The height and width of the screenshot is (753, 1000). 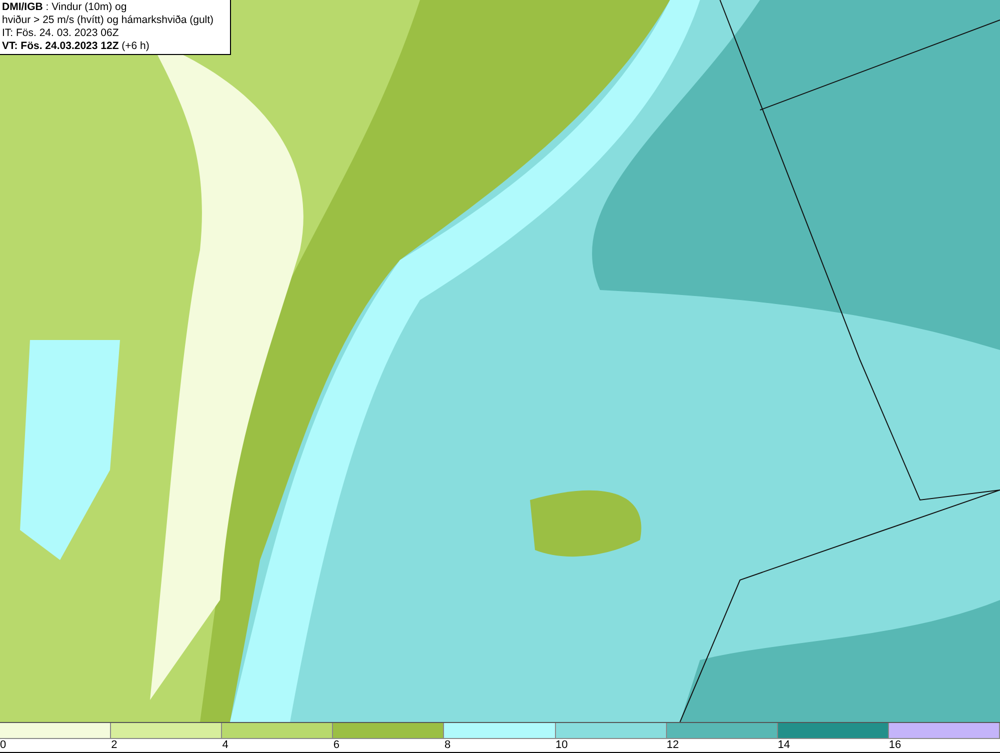 What do you see at coordinates (76, 46) in the screenshot?
I see `title-line: VT: Fös. 24.03.2023 12Z (+6 h)` at bounding box center [76, 46].